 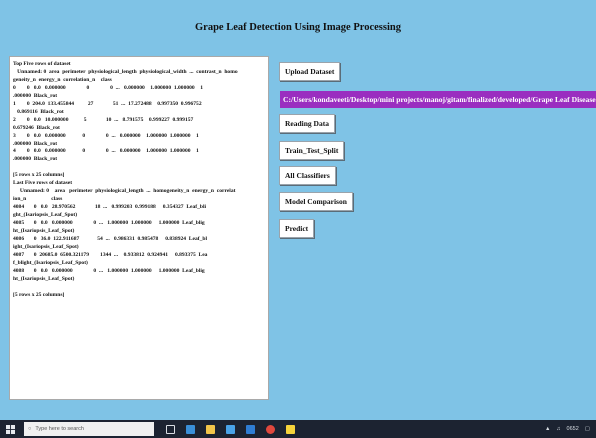 What do you see at coordinates (316, 201) in the screenshot?
I see `model-comparison-button: Model Comparison` at bounding box center [316, 201].